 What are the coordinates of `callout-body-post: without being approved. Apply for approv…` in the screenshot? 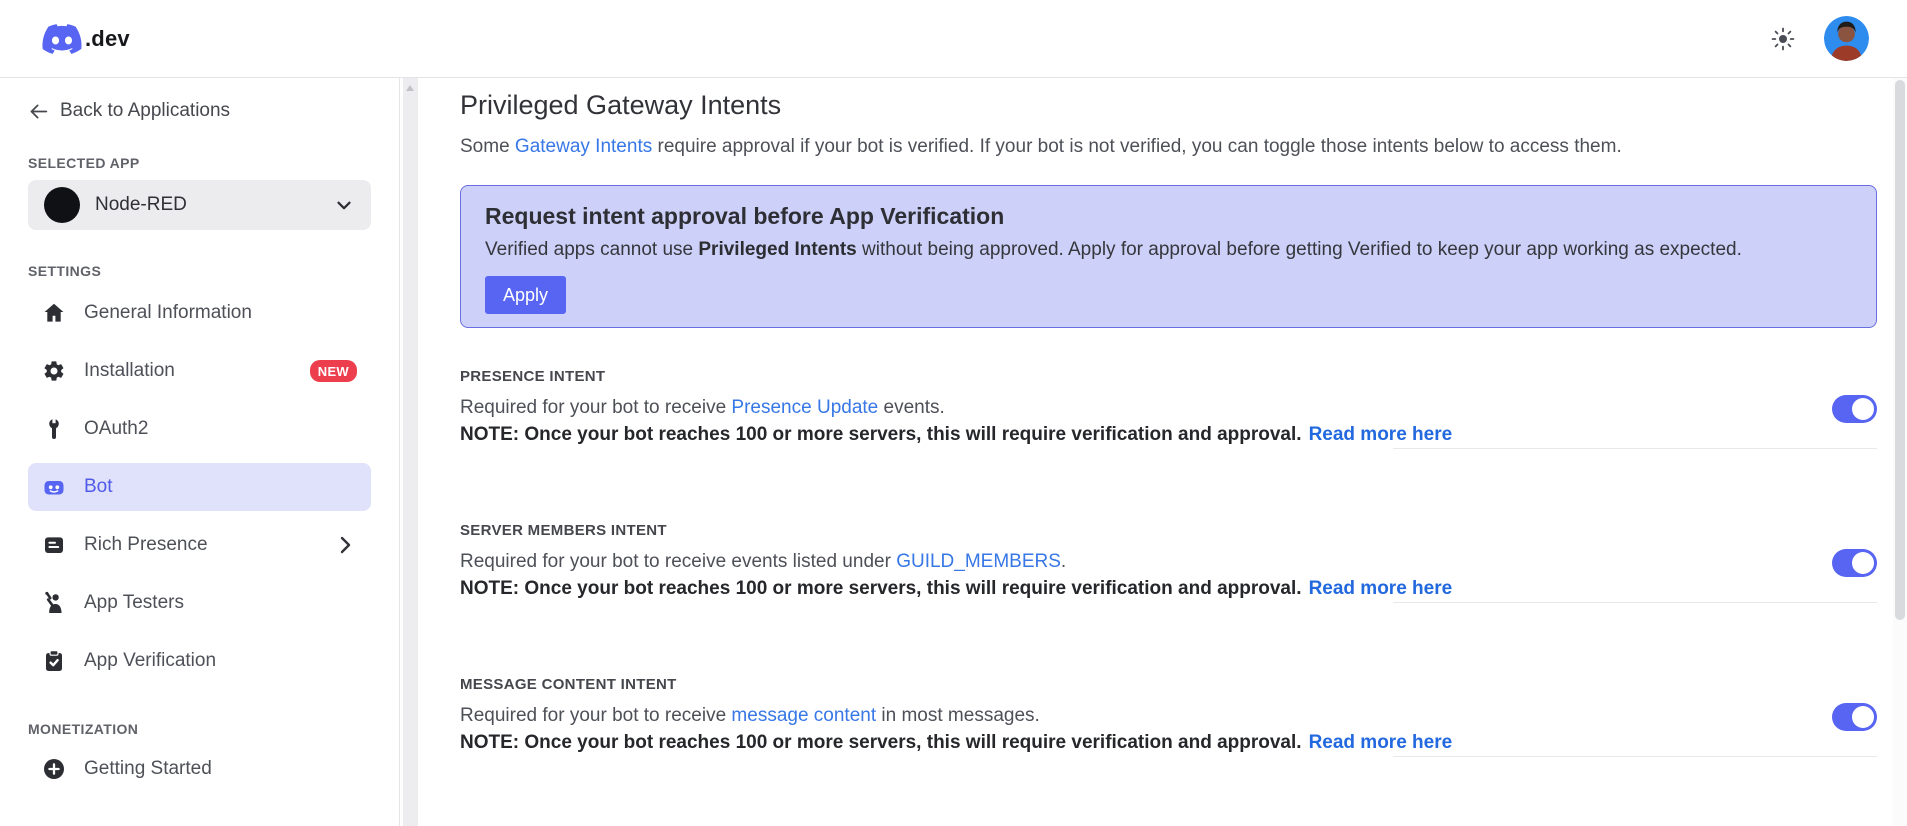 It's located at (1299, 249).